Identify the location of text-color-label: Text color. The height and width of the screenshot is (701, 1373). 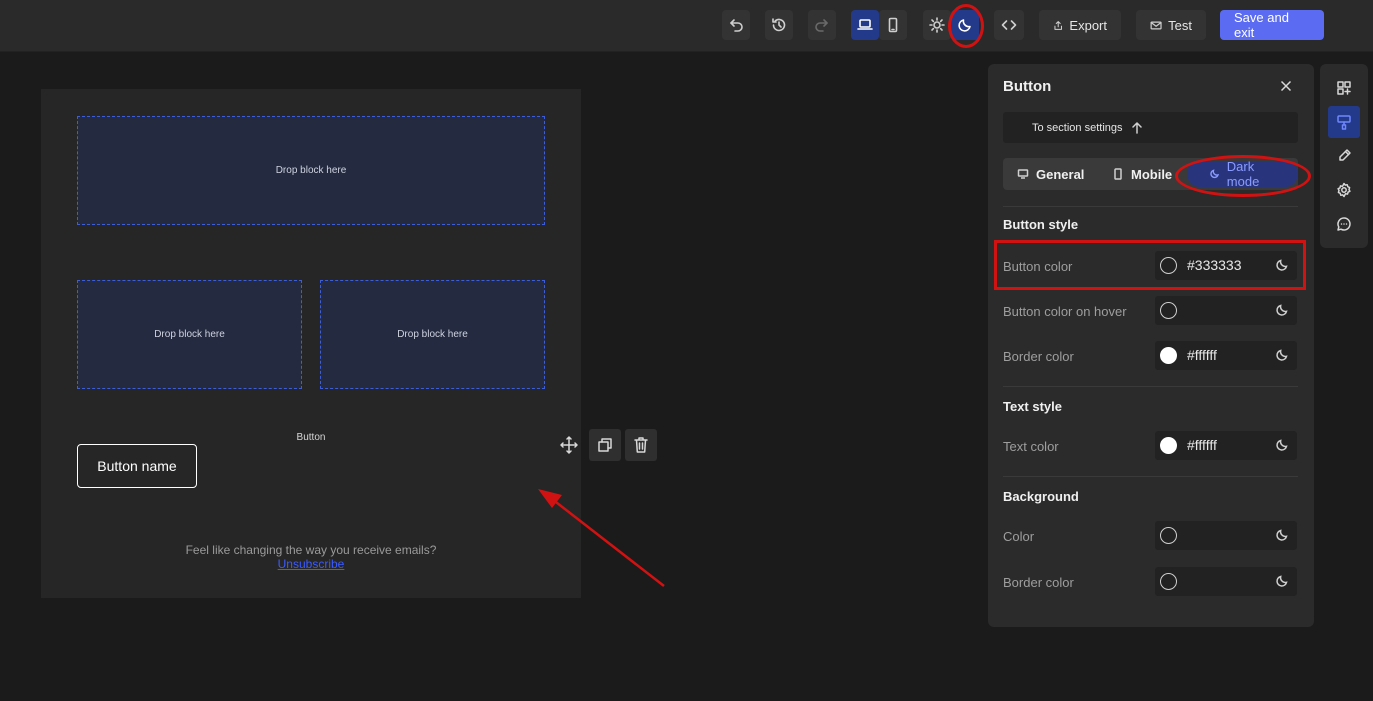
(1031, 446).